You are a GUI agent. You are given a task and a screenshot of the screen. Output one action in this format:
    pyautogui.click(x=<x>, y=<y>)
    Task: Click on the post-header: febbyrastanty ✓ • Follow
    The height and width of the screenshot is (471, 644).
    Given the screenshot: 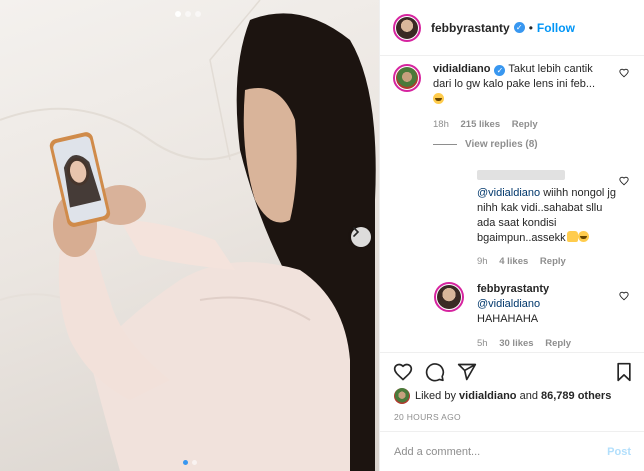 What is the action you would take?
    pyautogui.click(x=512, y=28)
    